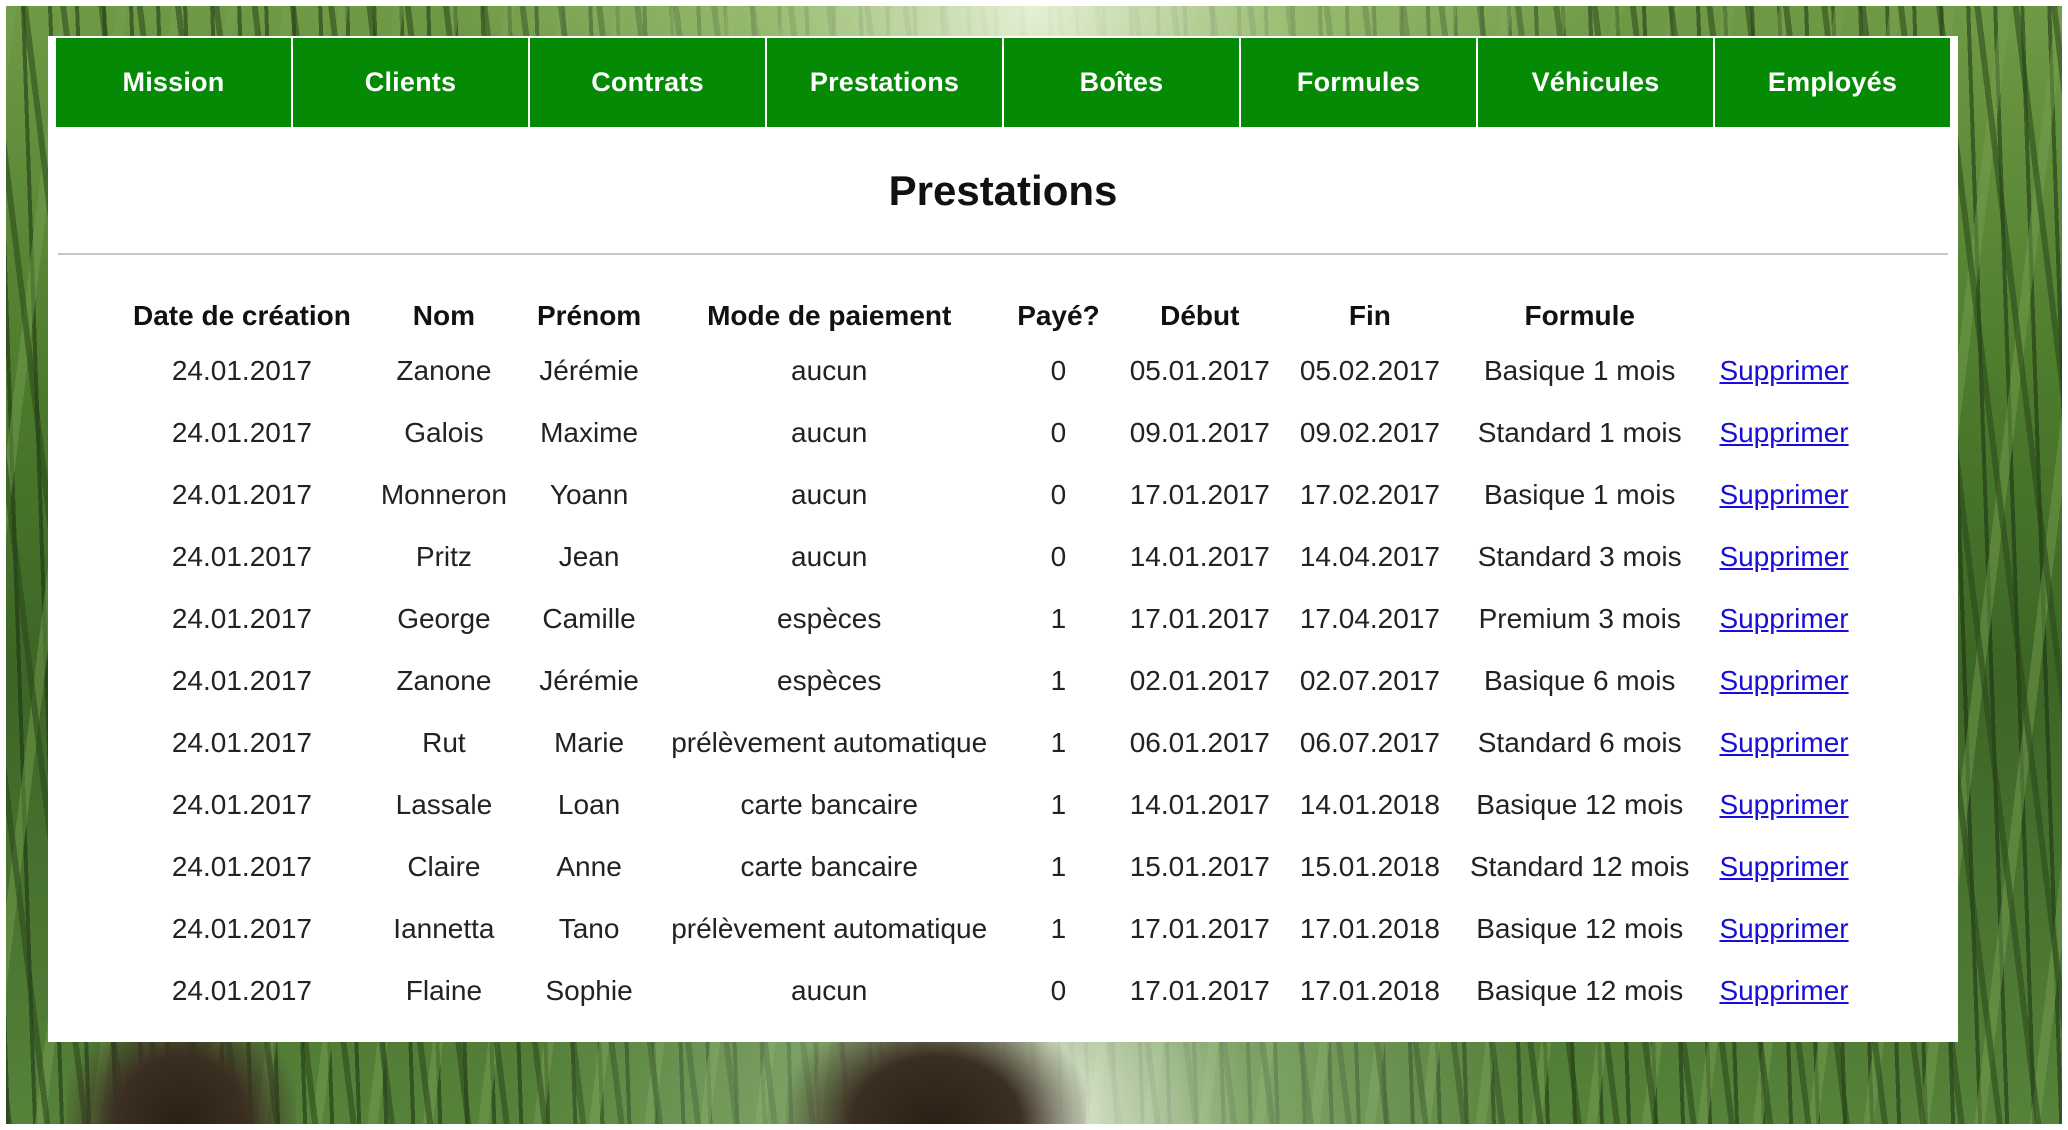  Describe the element at coordinates (1579, 432) in the screenshot. I see `cell-formule: Standard 1 mois` at that location.